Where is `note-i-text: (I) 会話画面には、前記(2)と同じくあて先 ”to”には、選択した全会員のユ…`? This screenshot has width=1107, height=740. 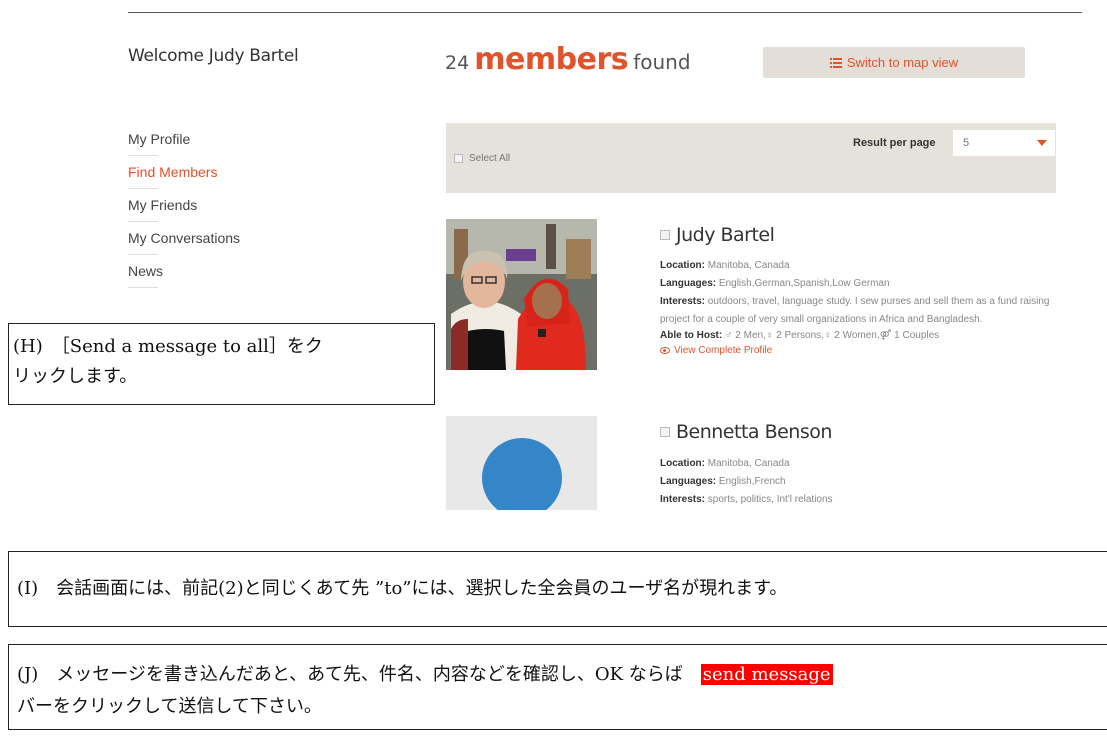 note-i-text: (I) 会話画面には、前記(2)と同じくあて先 ”to”には、選択した全会員のユ… is located at coordinates (402, 588).